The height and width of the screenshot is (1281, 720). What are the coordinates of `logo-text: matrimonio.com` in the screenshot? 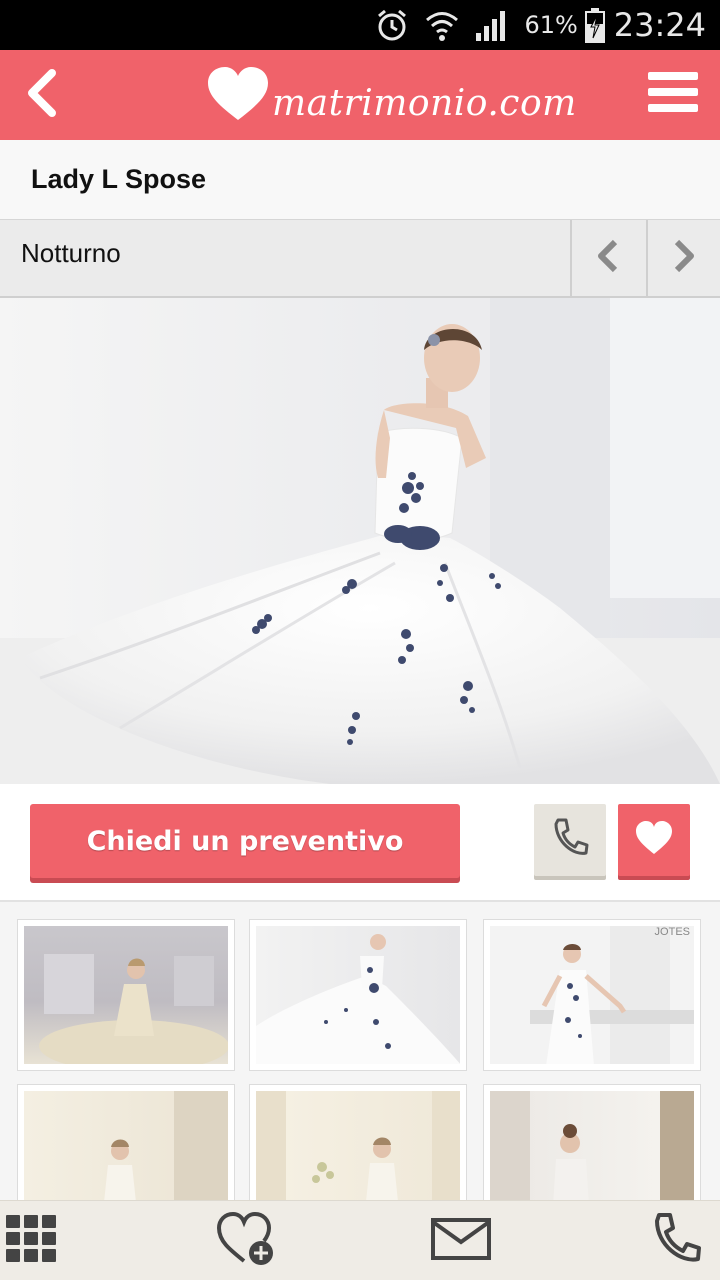 It's located at (424, 103).